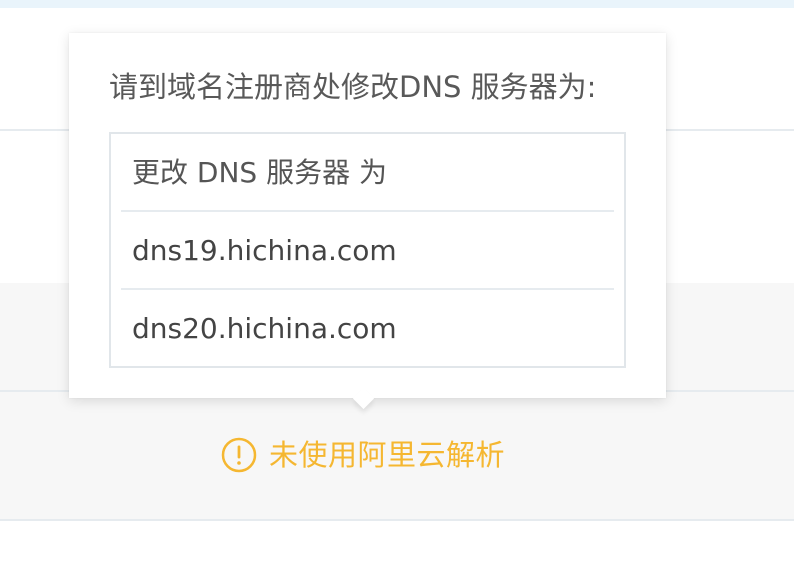 Image resolution: width=794 pixels, height=579 pixels. What do you see at coordinates (397, 520) in the screenshot?
I see `row-divider` at bounding box center [397, 520].